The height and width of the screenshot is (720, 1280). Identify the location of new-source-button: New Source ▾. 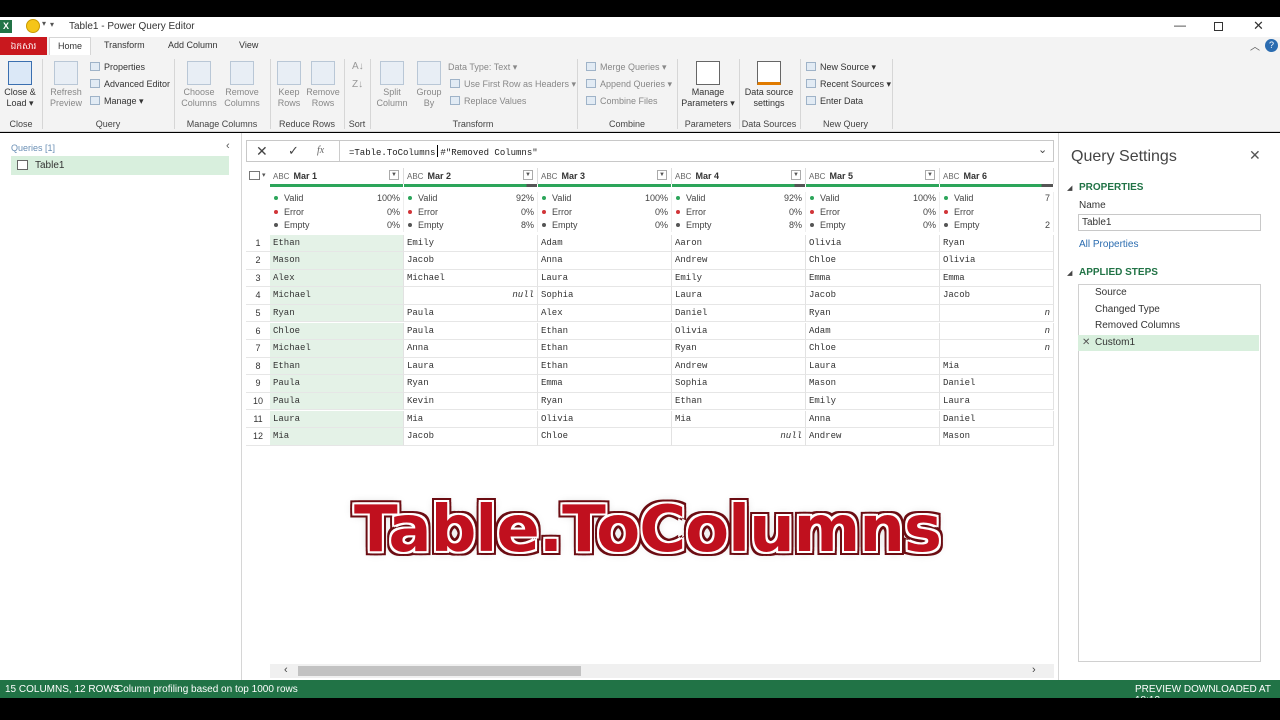
(841, 67).